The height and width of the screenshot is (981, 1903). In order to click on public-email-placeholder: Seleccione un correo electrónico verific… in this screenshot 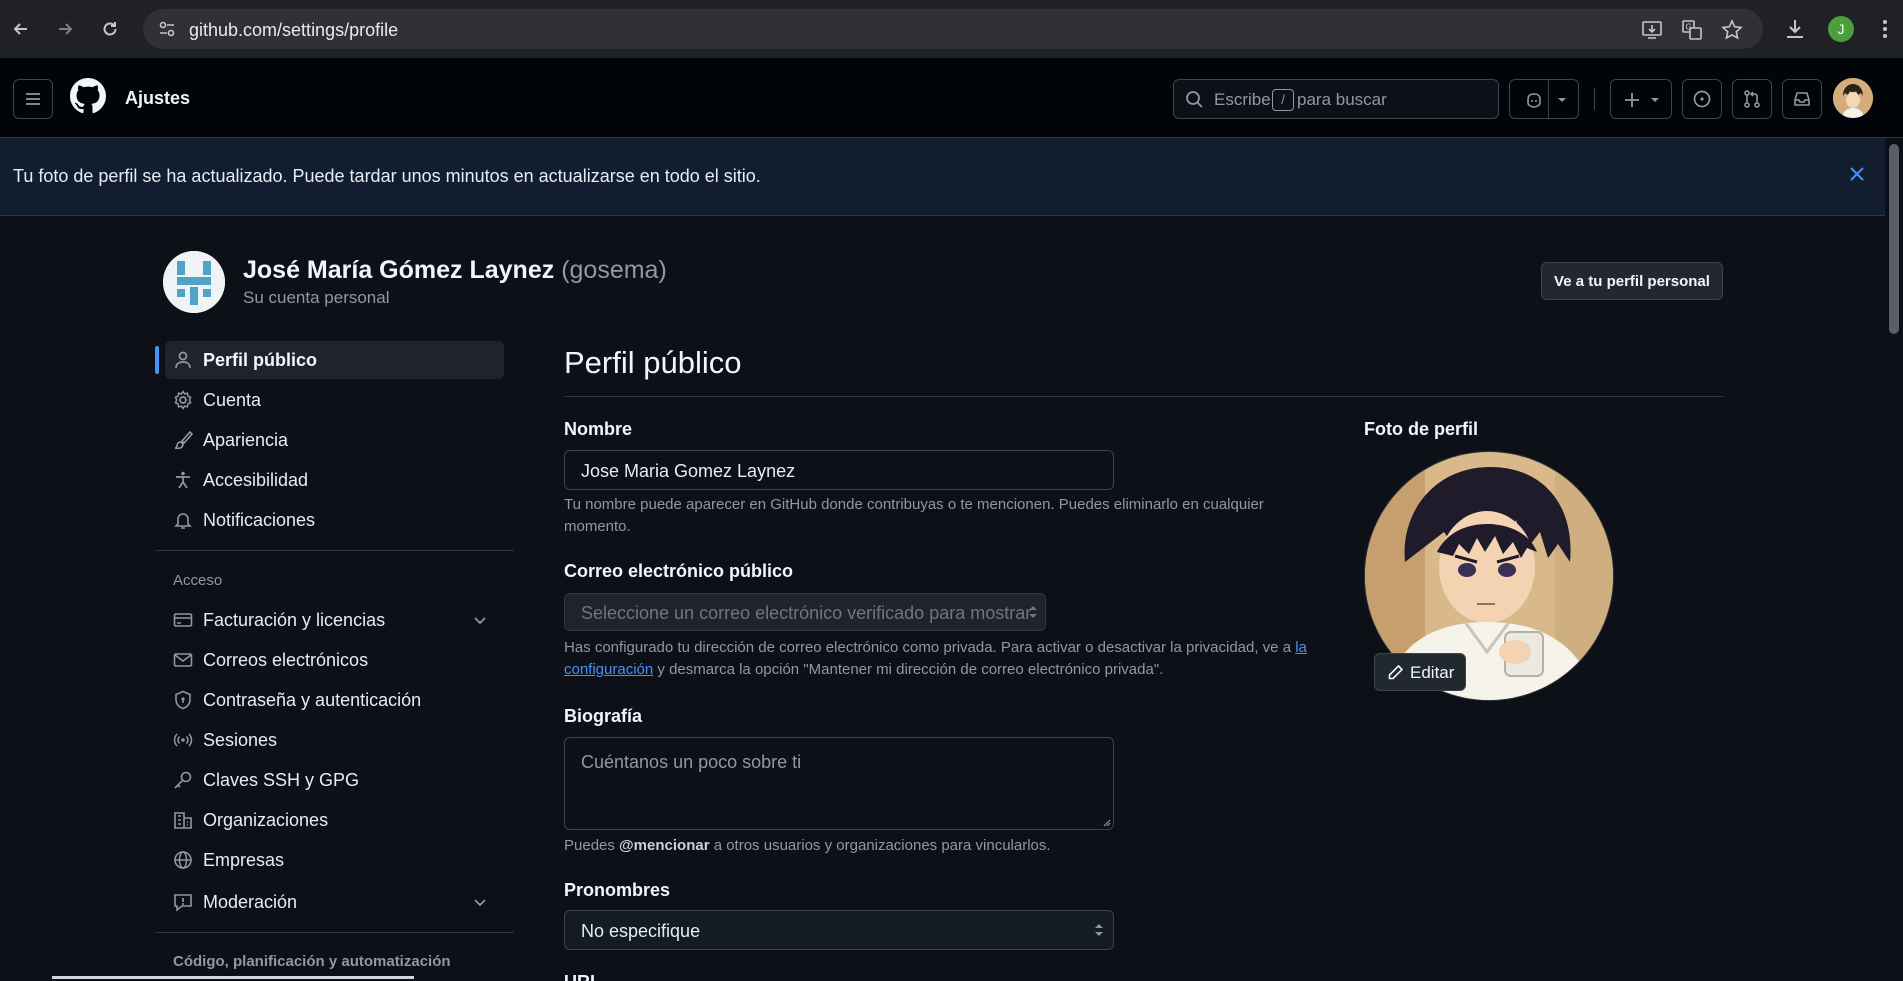, I will do `click(806, 613)`.